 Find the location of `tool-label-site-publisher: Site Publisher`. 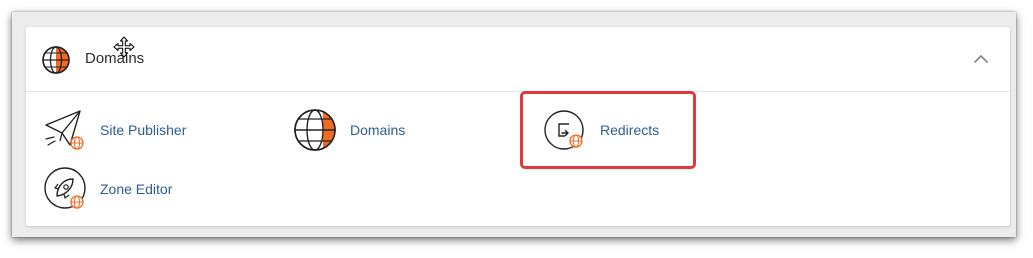

tool-label-site-publisher: Site Publisher is located at coordinates (143, 130).